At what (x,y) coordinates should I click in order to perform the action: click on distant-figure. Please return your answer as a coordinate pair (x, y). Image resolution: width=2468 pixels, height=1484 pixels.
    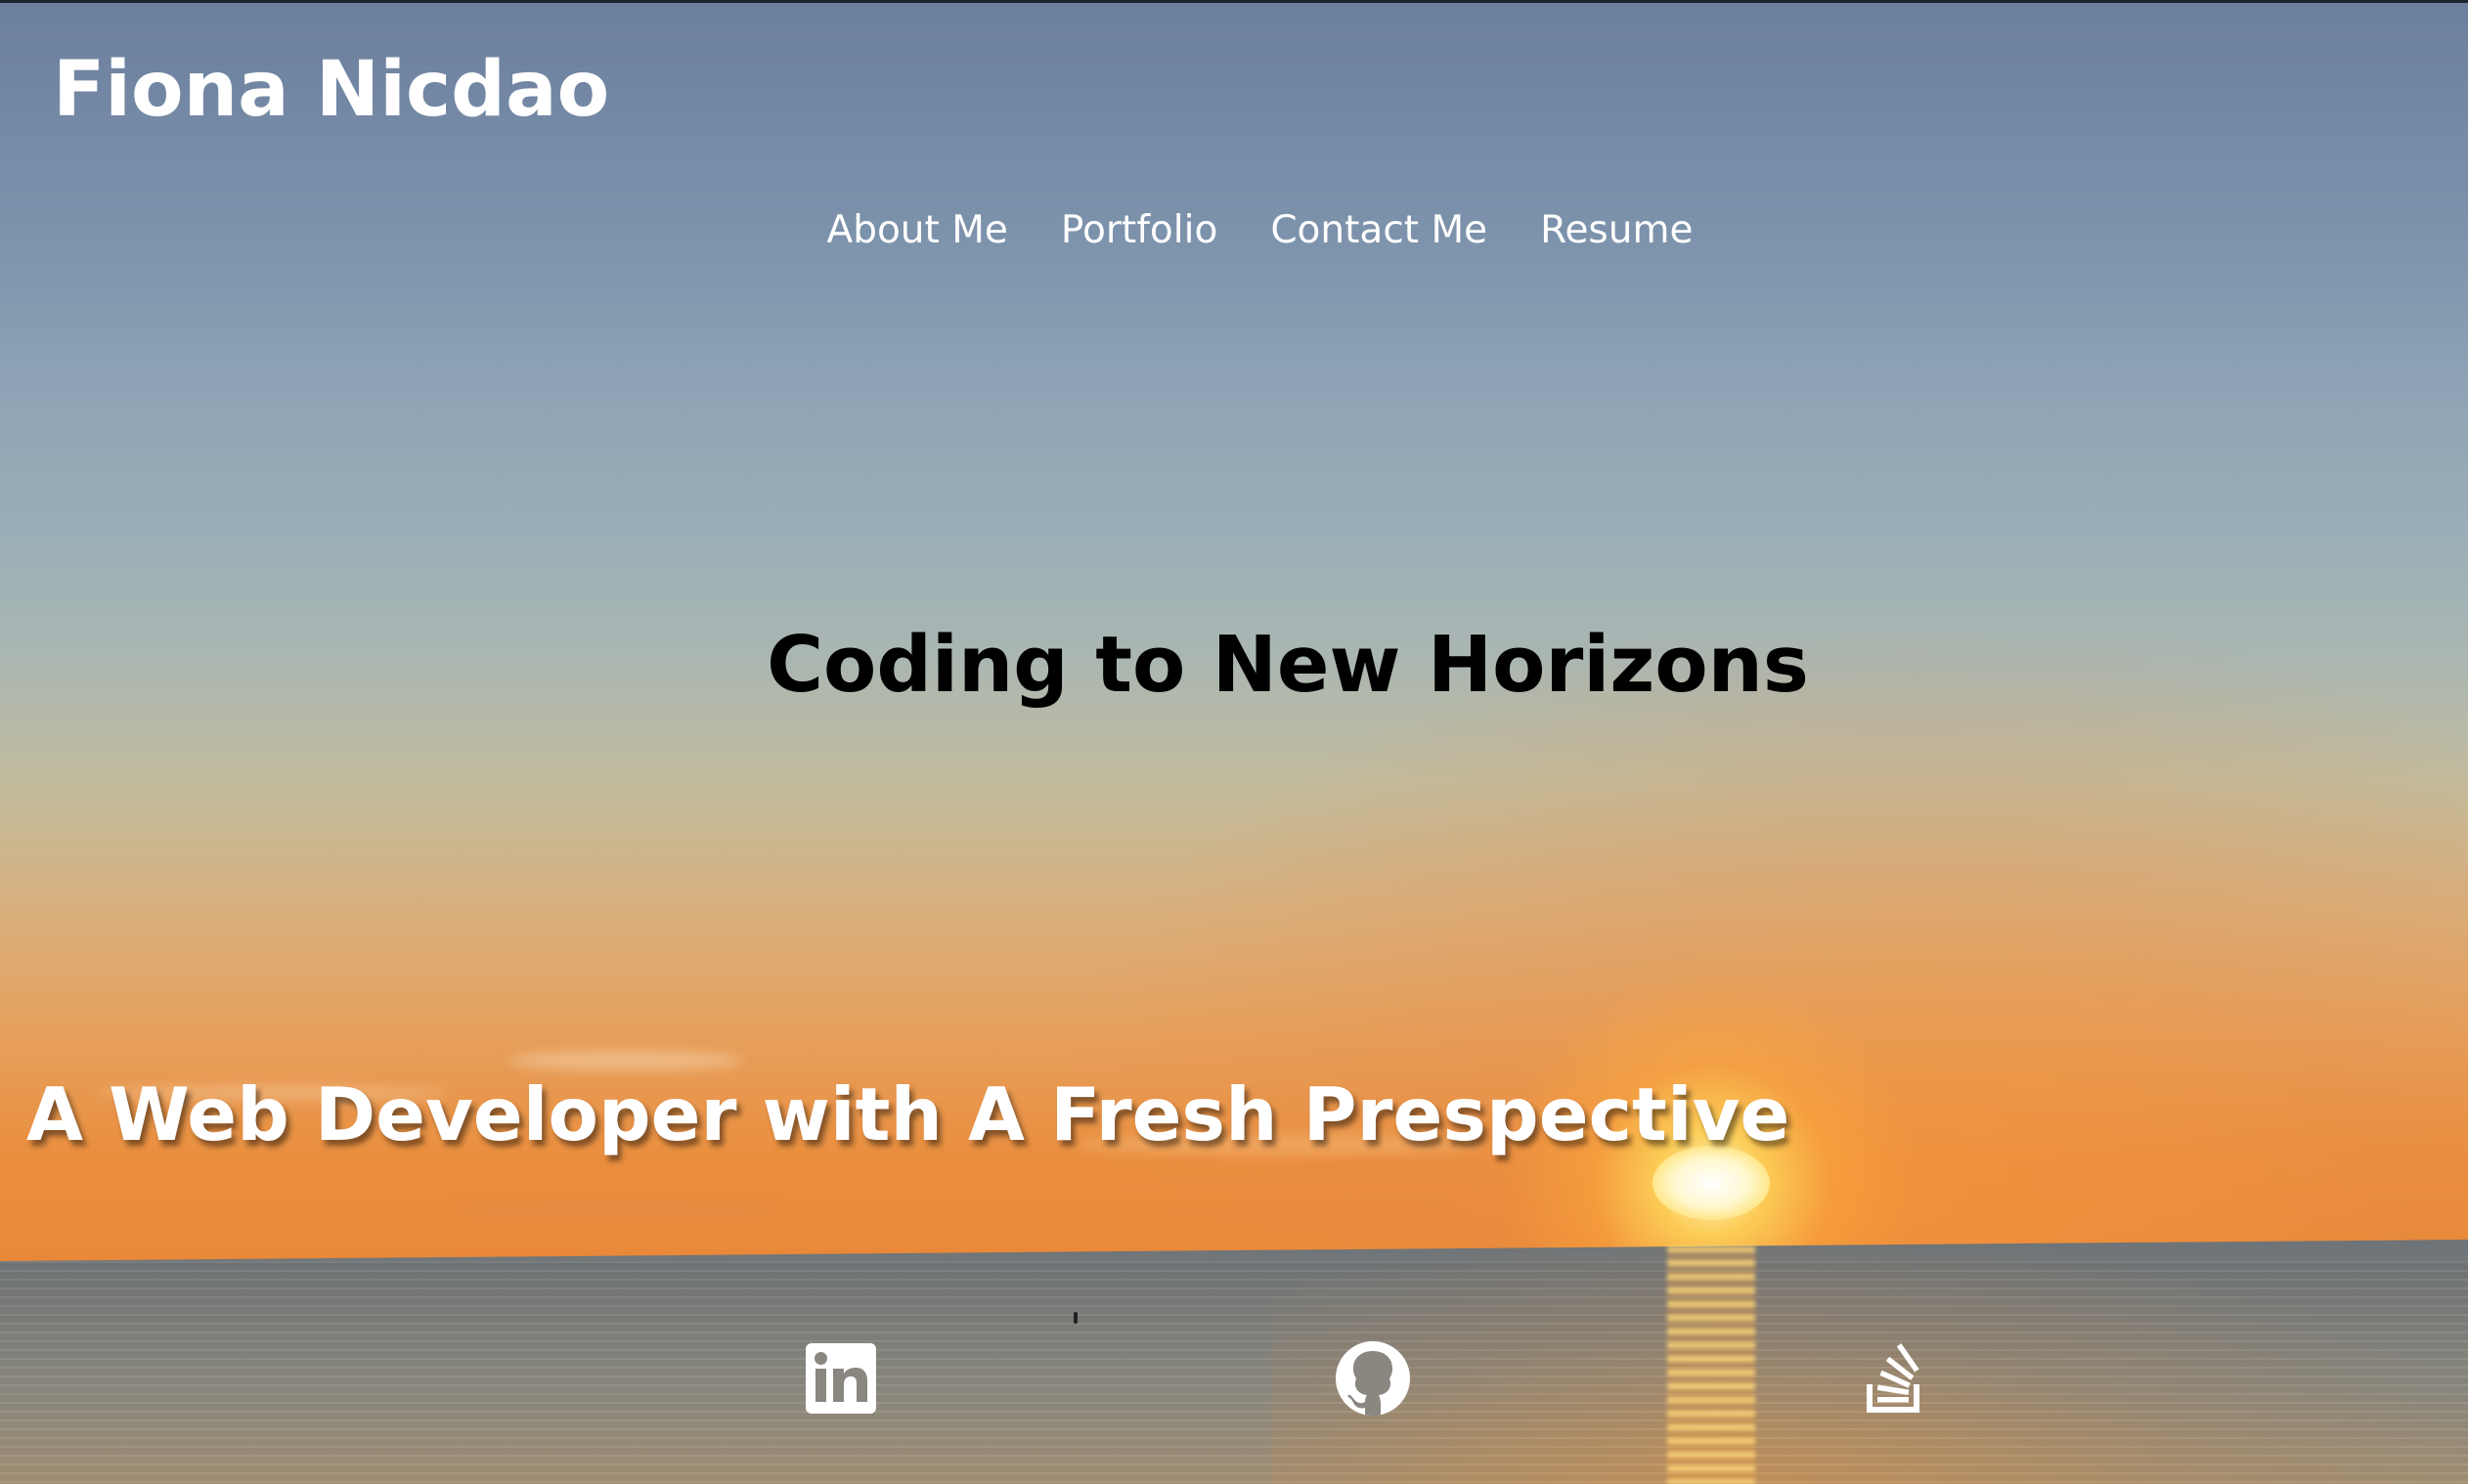
    Looking at the image, I should click on (1076, 1318).